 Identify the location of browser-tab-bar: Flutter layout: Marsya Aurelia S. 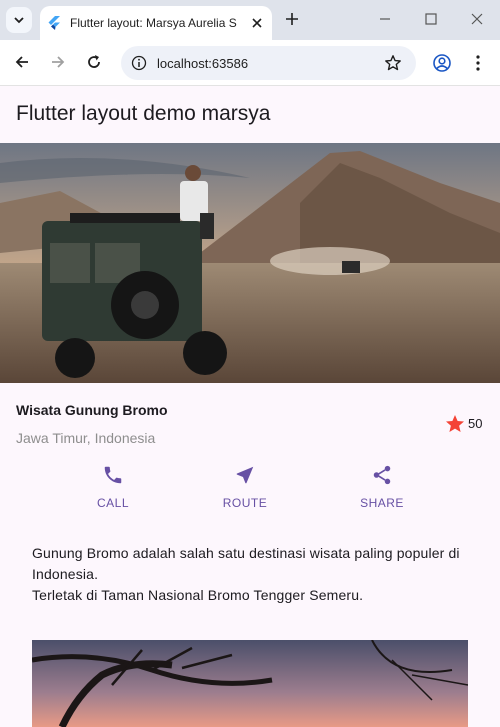
(250, 20).